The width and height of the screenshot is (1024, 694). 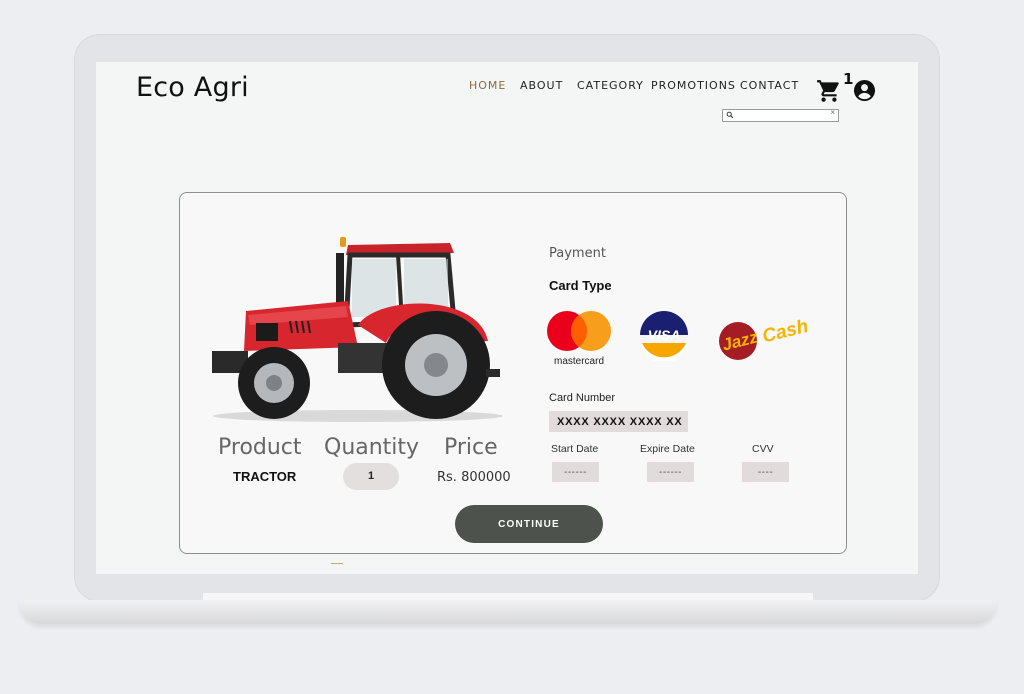 What do you see at coordinates (265, 476) in the screenshot?
I see `product-name: TRACTOR` at bounding box center [265, 476].